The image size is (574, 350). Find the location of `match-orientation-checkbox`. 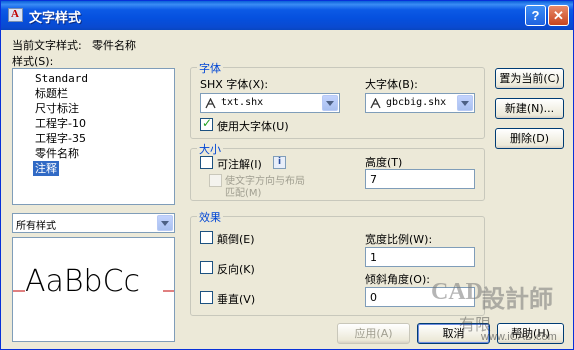

match-orientation-checkbox is located at coordinates (215, 180).